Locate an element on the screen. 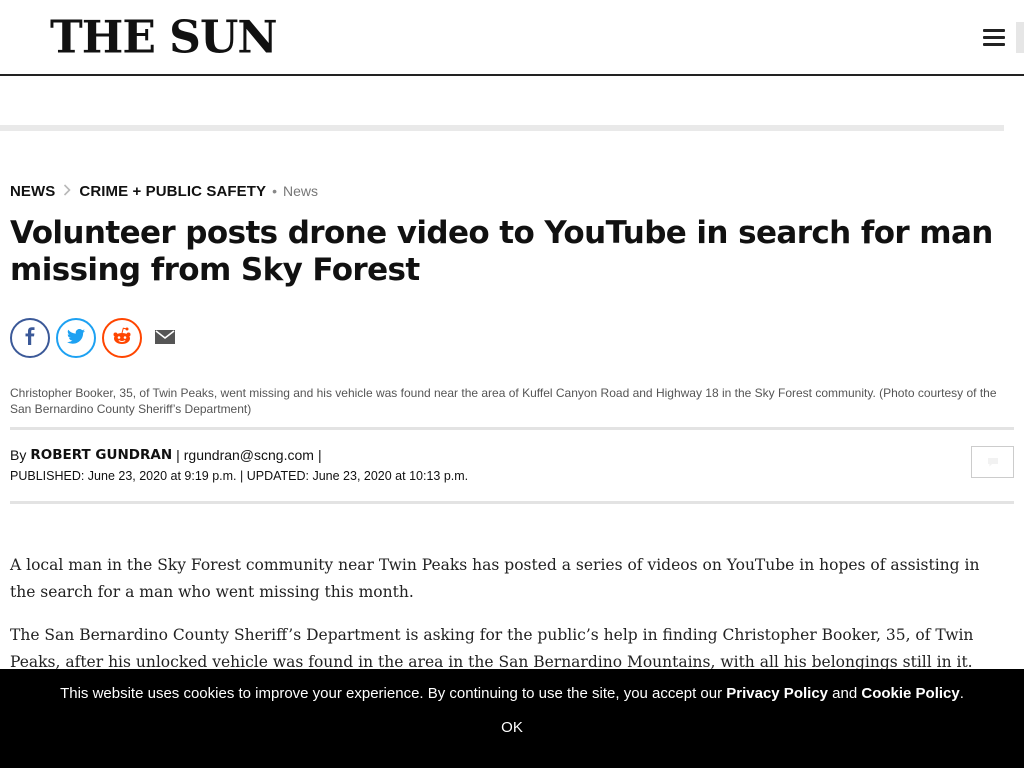 This screenshot has height=768, width=1024. twitter-share-button is located at coordinates (76, 338).